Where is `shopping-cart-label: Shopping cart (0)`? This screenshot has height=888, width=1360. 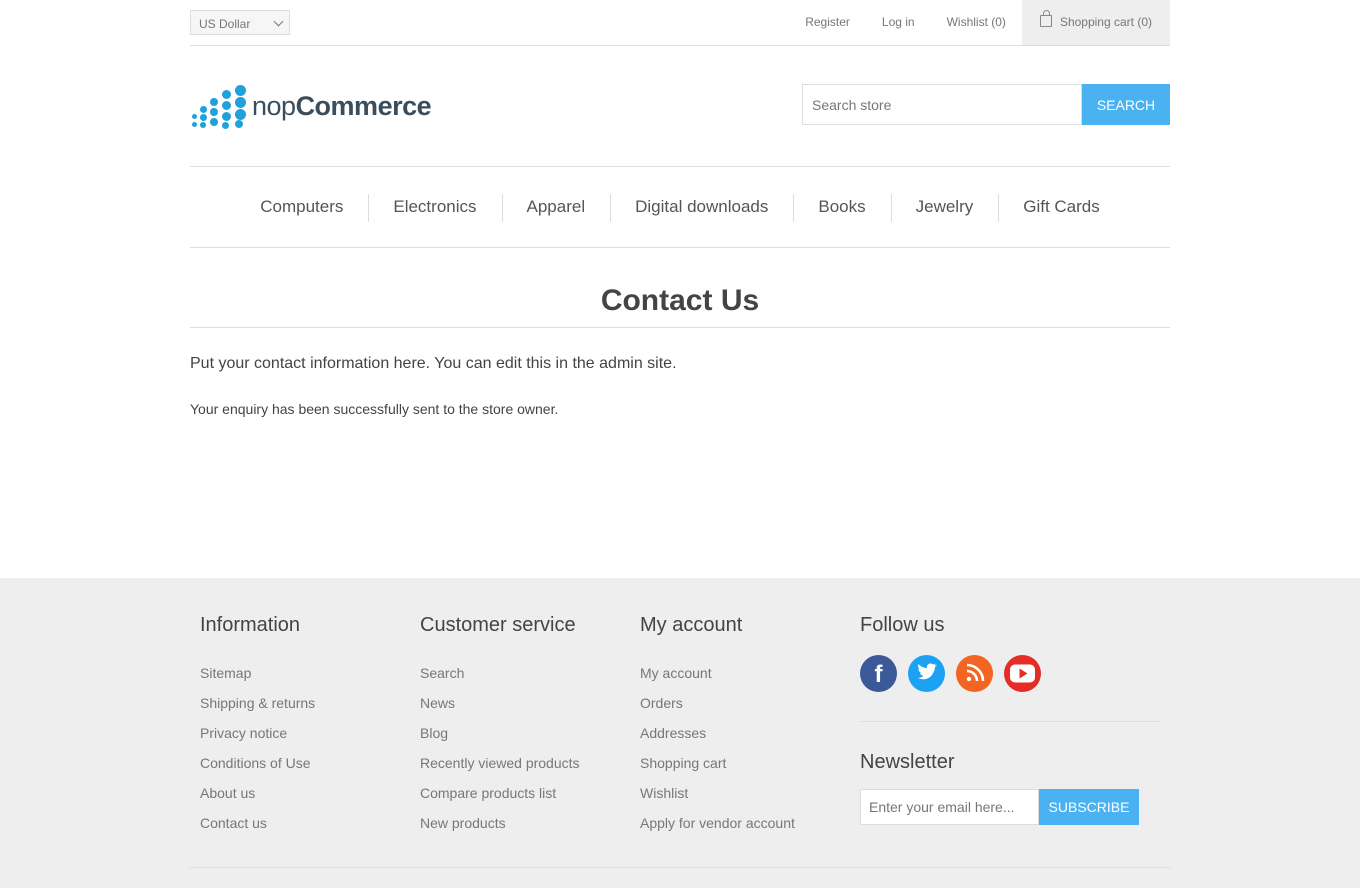
shopping-cart-label: Shopping cart (0) is located at coordinates (1105, 22).